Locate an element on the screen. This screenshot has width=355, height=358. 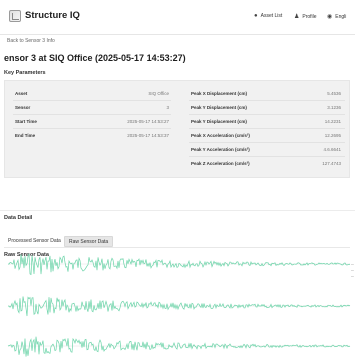
param-label: Asset is located at coordinates (21, 93).